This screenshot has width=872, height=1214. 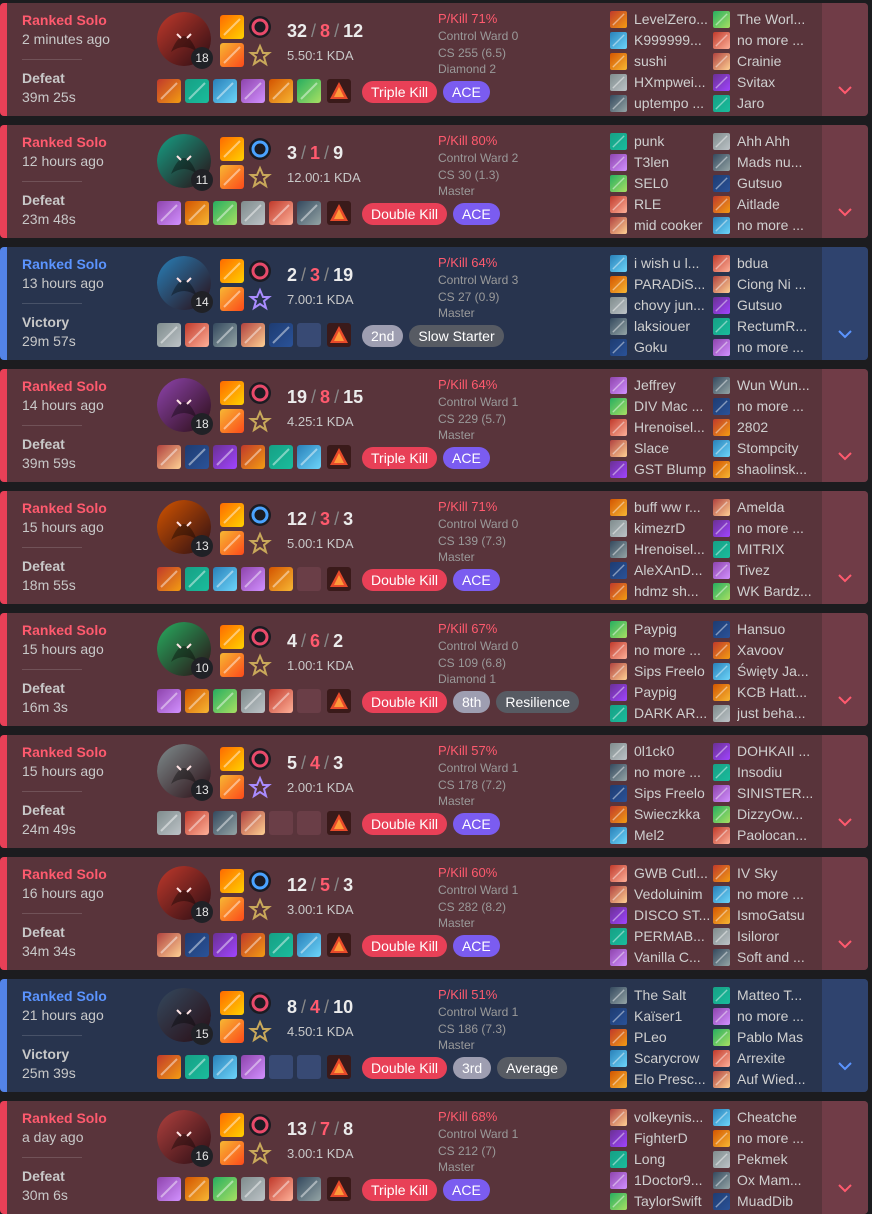 I want to click on player-row: laksiouer, so click(x=660, y=326).